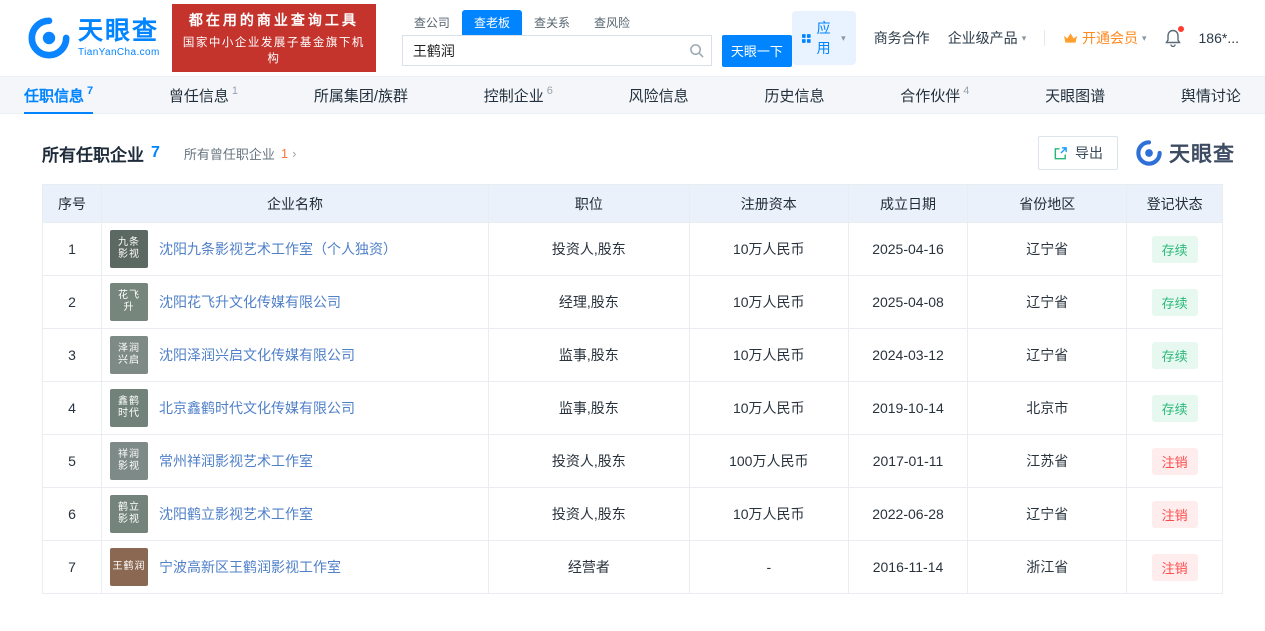  Describe the element at coordinates (236, 461) in the screenshot. I see `company-link: 常州祥润影视艺术工作室` at that location.